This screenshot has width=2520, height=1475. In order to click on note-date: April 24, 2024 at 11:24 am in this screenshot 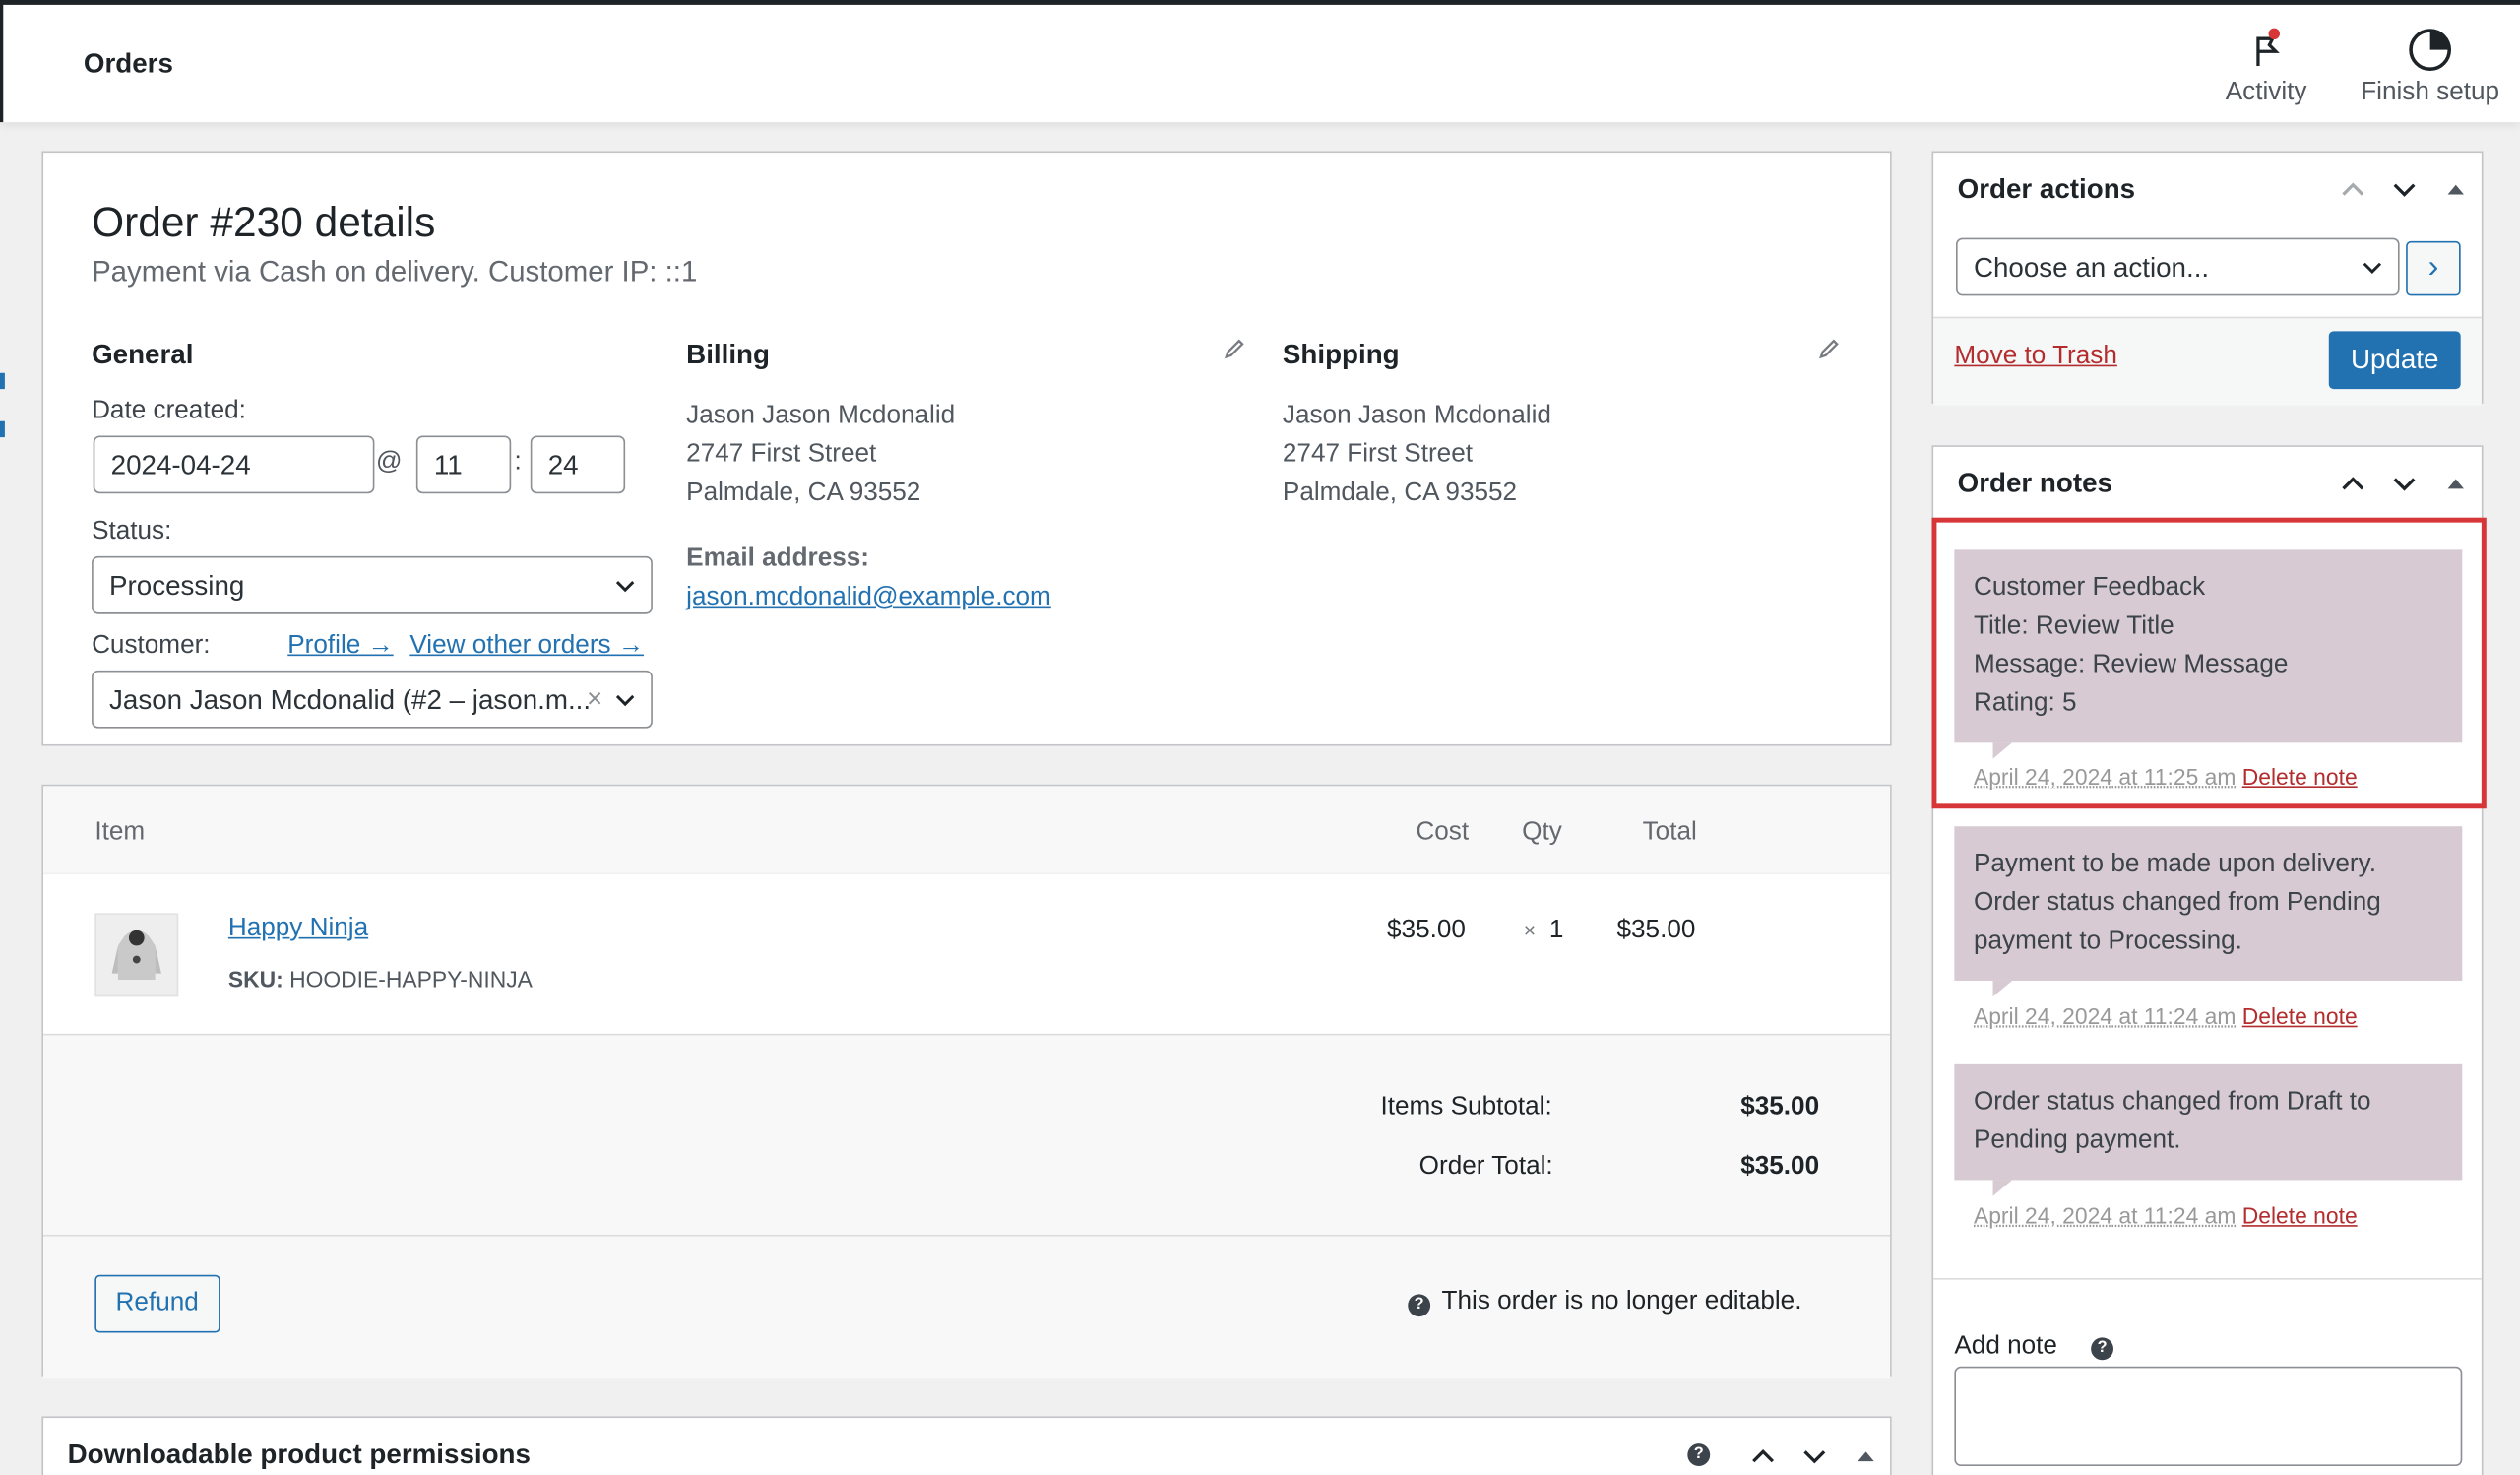, I will do `click(2105, 1215)`.